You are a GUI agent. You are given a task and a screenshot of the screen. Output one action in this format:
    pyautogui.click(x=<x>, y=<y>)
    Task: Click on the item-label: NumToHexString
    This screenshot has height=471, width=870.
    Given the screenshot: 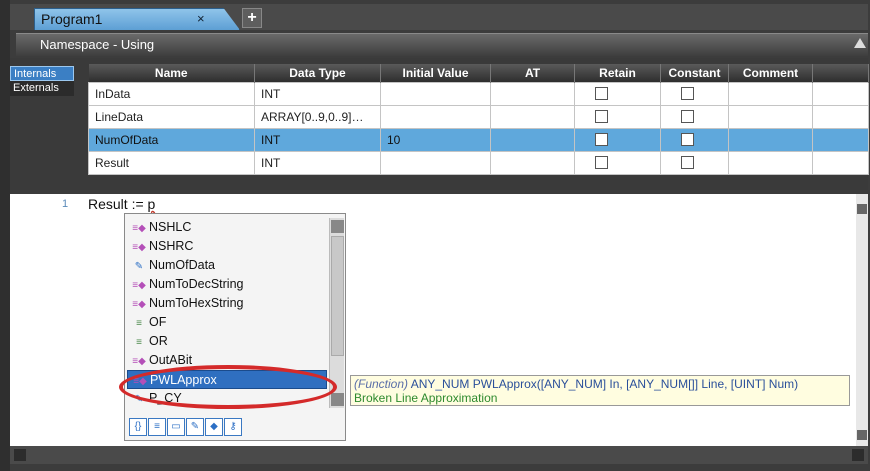 What is the action you would take?
    pyautogui.click(x=196, y=303)
    